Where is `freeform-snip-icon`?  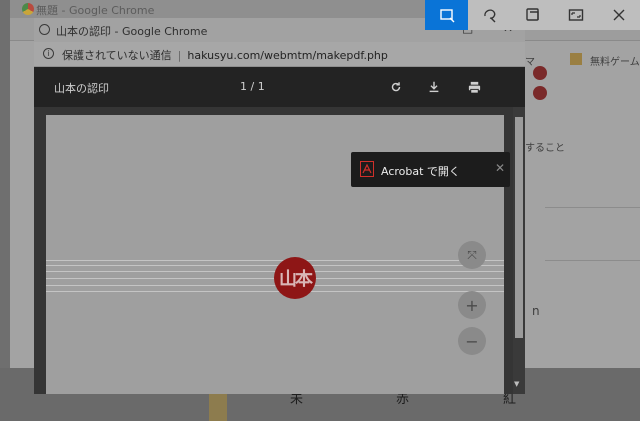 freeform-snip-icon is located at coordinates (489, 16).